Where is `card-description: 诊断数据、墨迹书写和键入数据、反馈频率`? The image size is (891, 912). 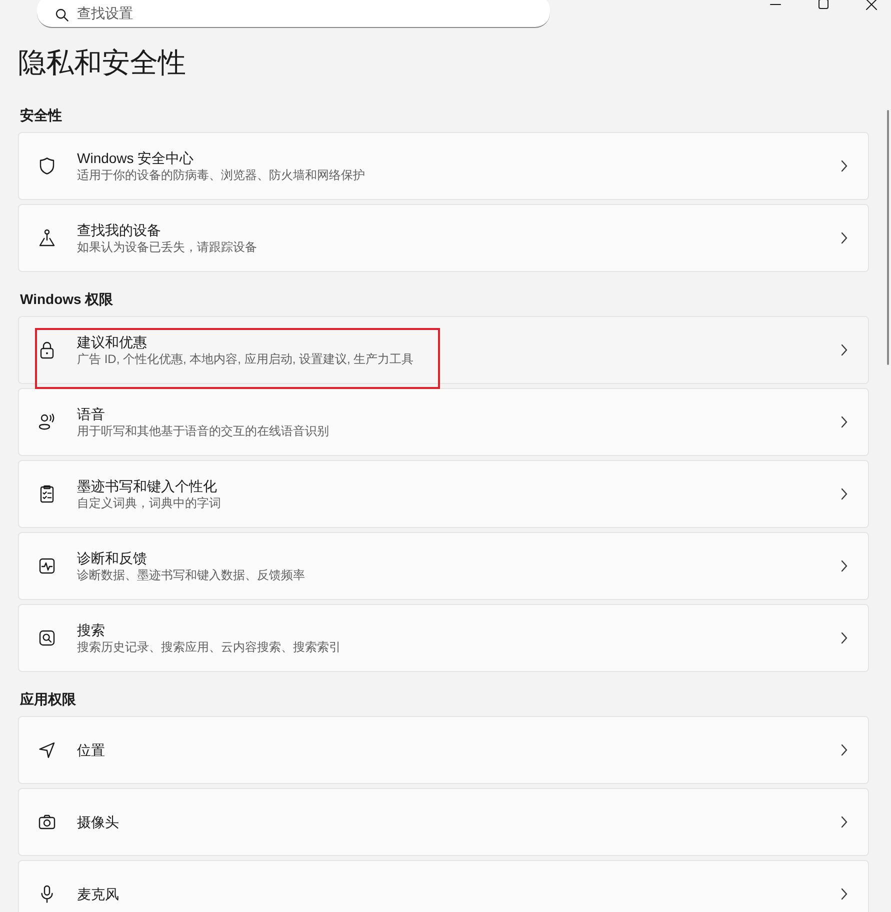
card-description: 诊断数据、墨迹书写和键入数据、反馈频率 is located at coordinates (191, 575).